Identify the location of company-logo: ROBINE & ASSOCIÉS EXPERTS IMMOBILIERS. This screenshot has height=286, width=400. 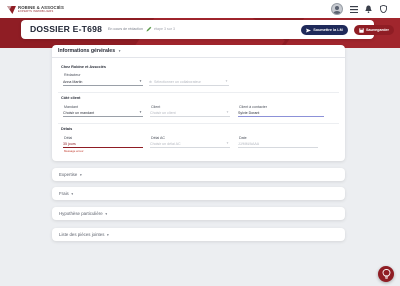
(35, 9).